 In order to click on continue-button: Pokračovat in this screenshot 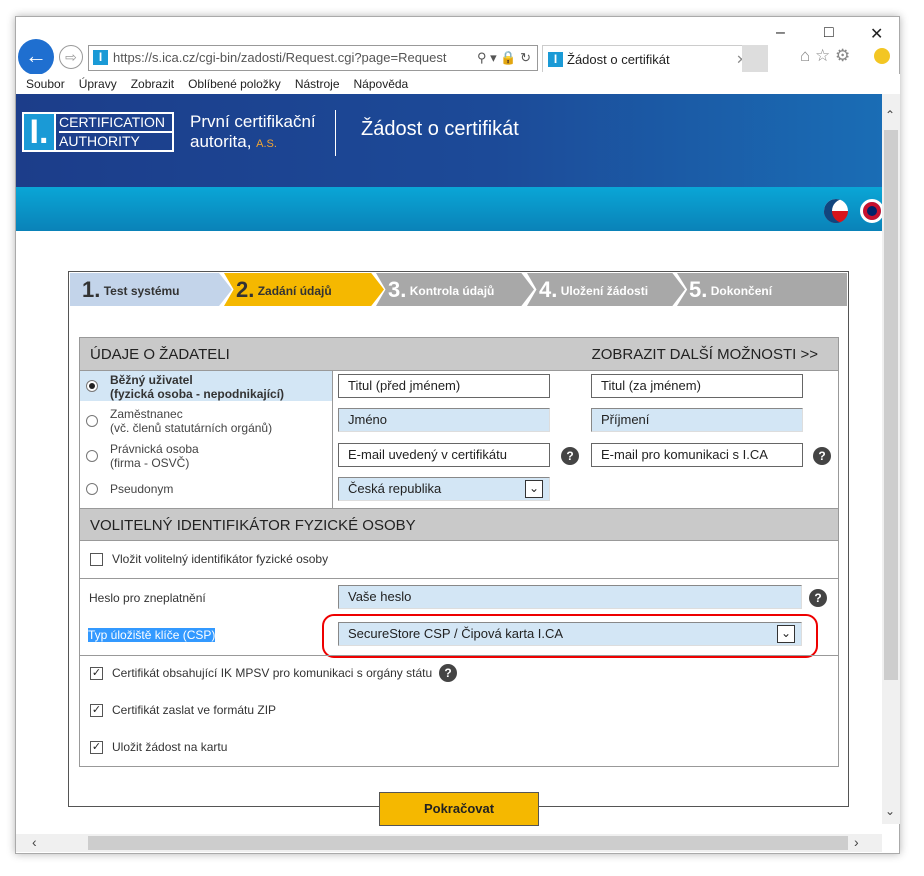, I will do `click(459, 809)`.